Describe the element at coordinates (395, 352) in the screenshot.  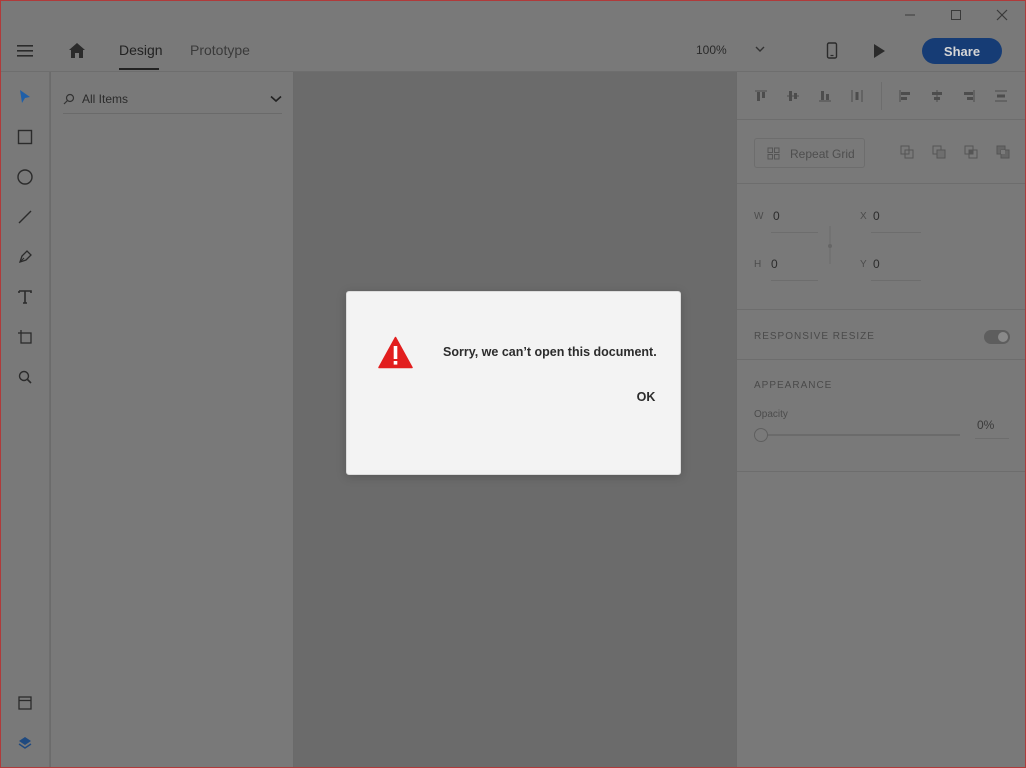
I see `warning-icon` at that location.